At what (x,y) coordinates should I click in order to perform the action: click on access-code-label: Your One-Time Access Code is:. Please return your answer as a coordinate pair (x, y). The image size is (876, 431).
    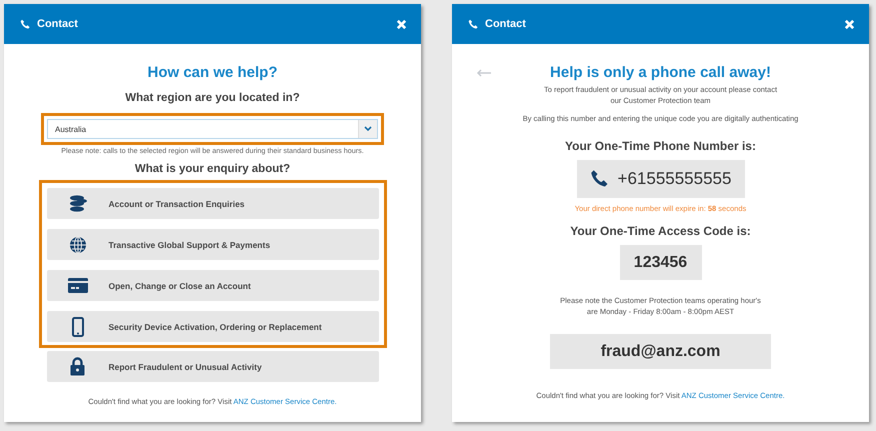
    Looking at the image, I should click on (660, 231).